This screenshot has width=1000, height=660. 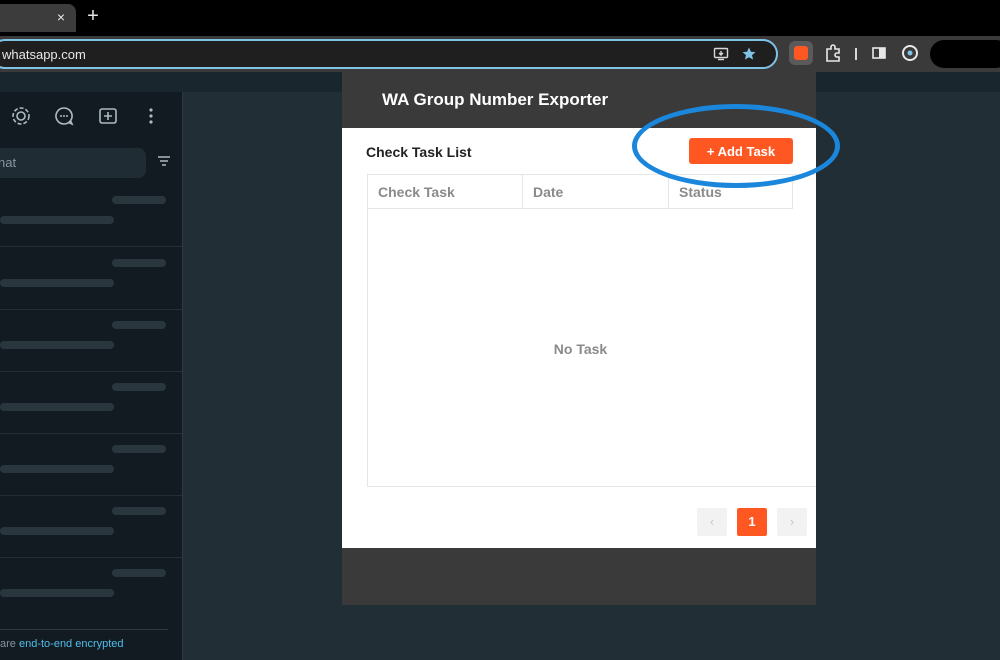 What do you see at coordinates (389, 54) in the screenshot?
I see `address-bar: whatsapp.com` at bounding box center [389, 54].